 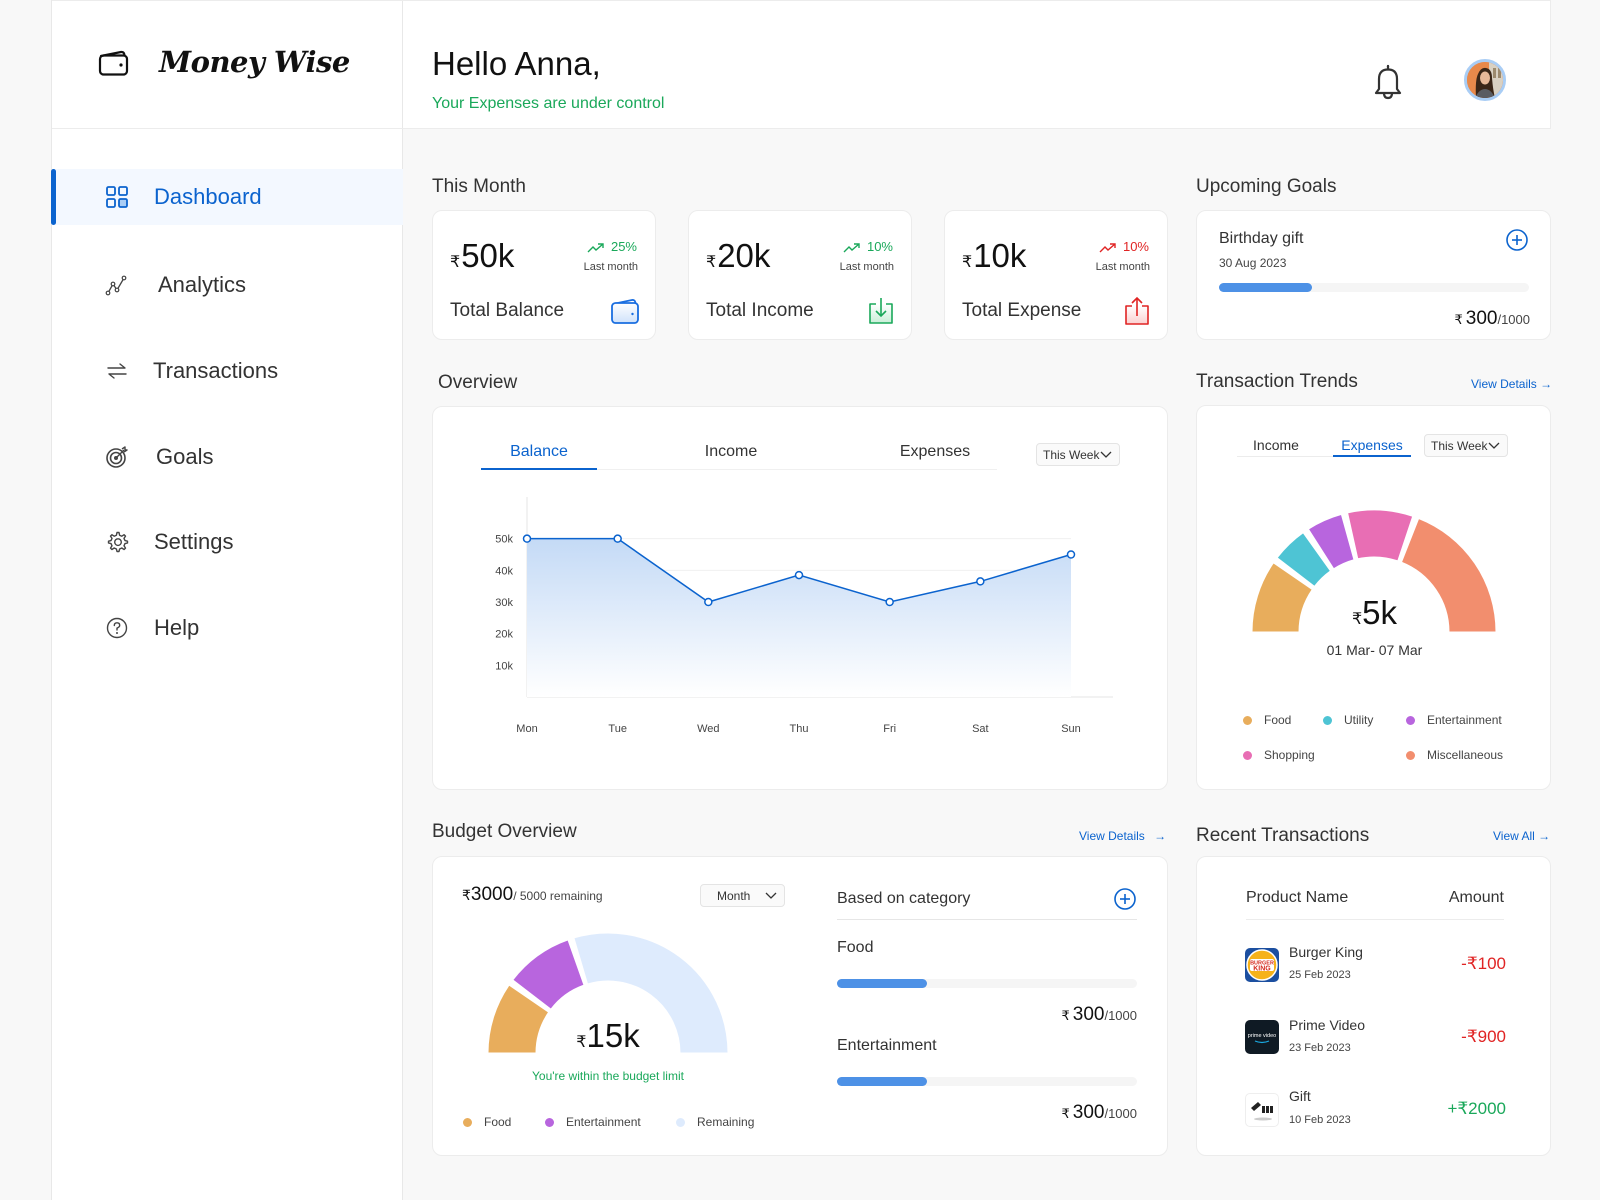 I want to click on gauge-segment-shopping, so click(x=1380, y=535).